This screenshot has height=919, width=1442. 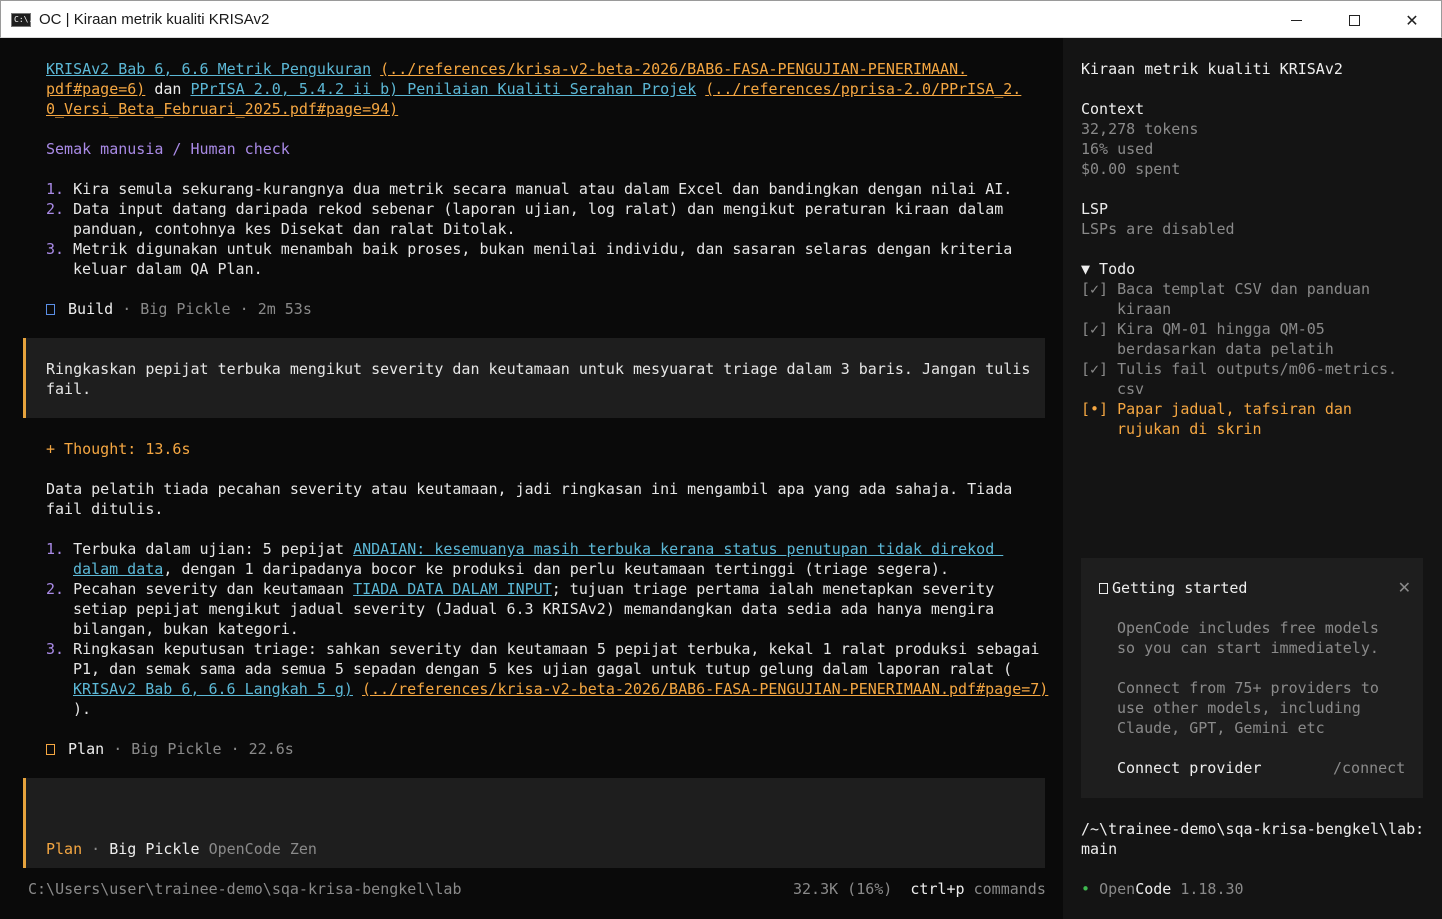 What do you see at coordinates (170, 749) in the screenshot?
I see `plan-meta: Plan · Big Pickle · 22.6s` at bounding box center [170, 749].